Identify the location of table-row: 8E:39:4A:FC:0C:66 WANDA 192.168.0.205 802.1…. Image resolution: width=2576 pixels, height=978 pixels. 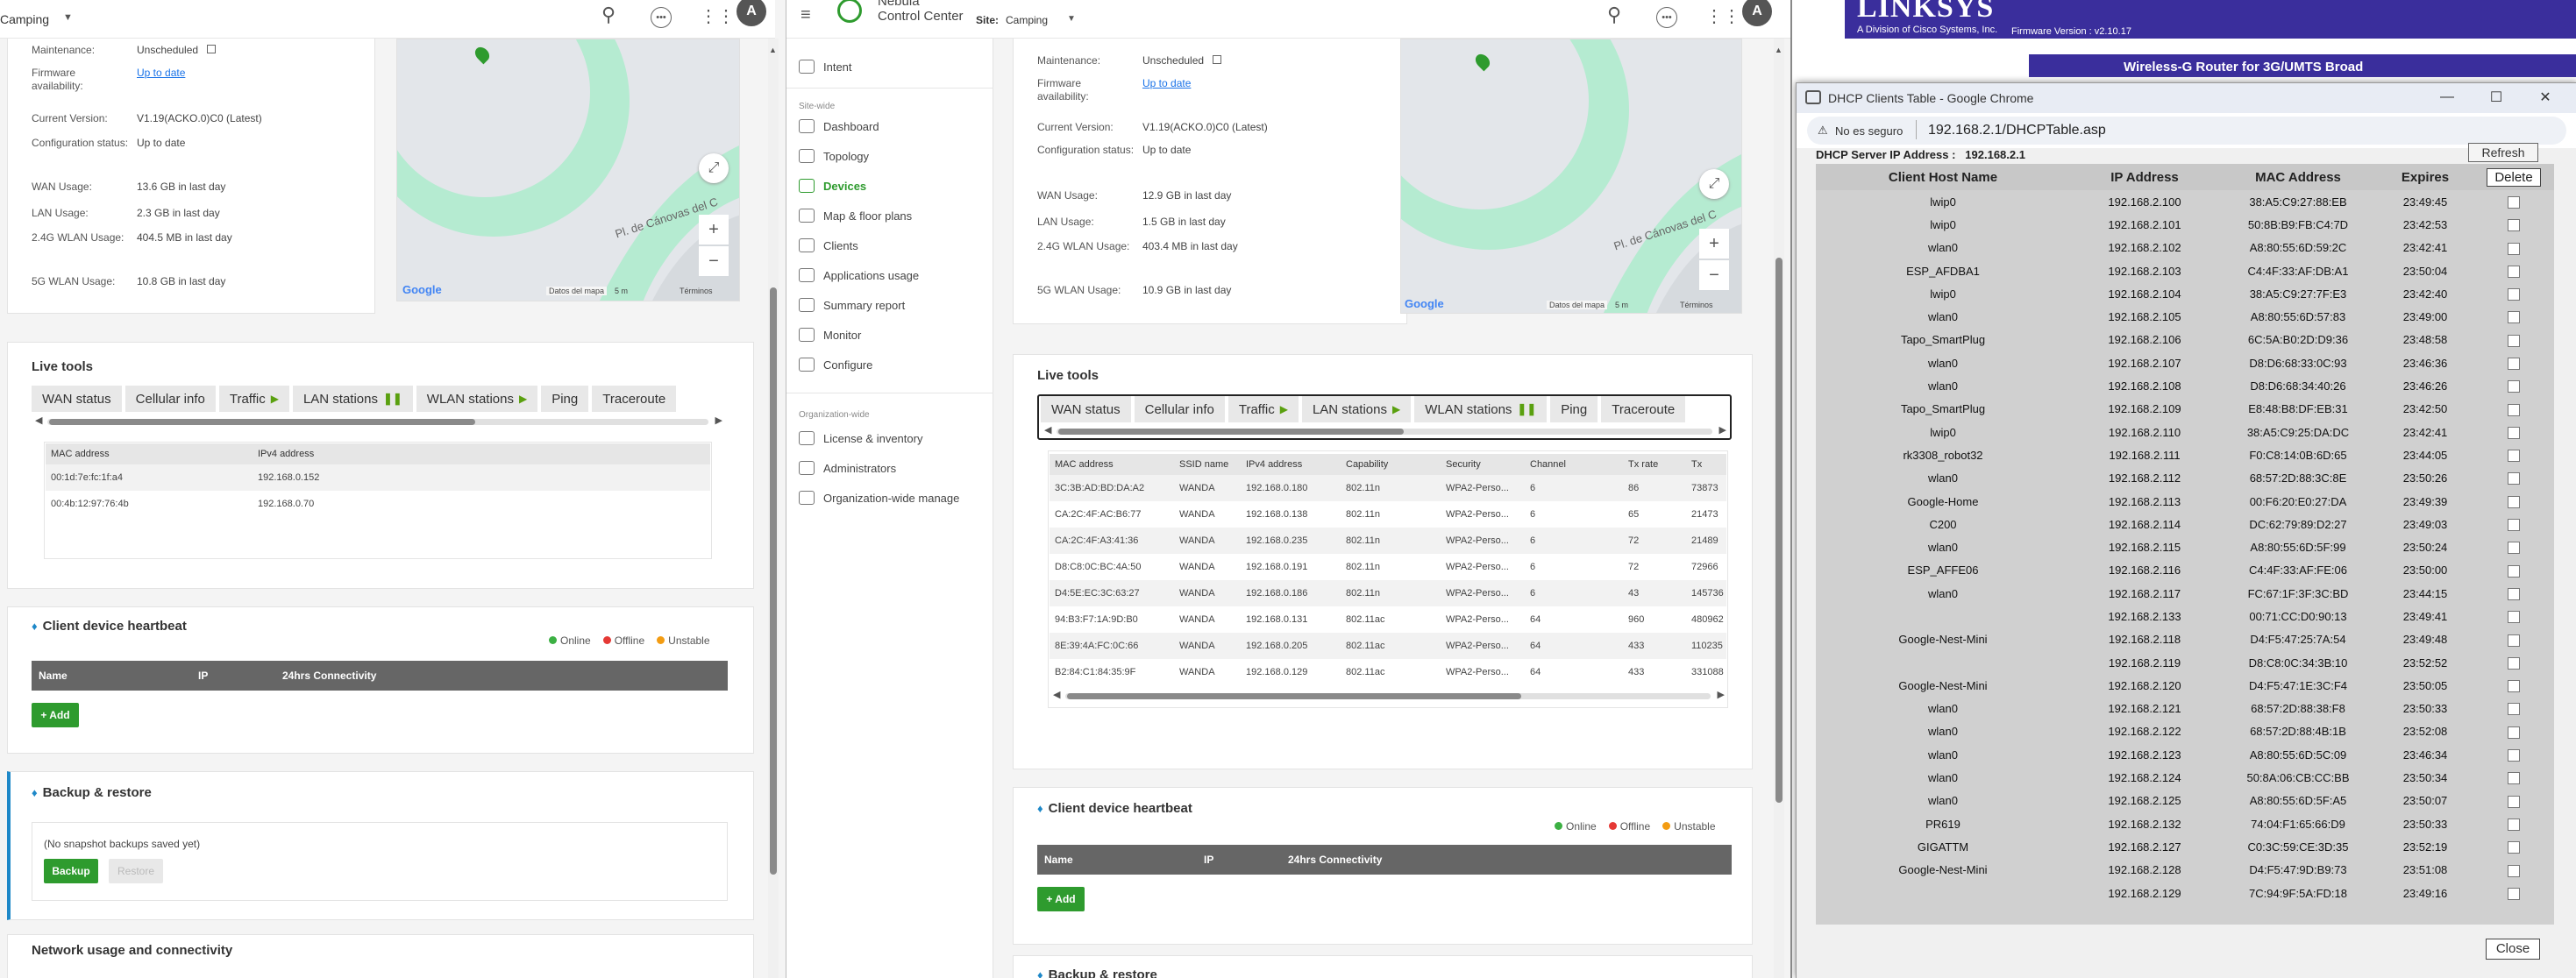
(1388, 646).